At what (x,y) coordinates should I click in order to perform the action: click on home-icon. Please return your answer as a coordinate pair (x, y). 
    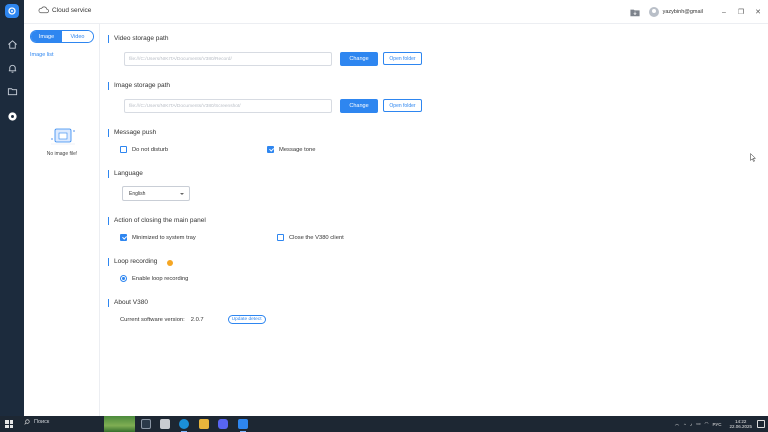
    Looking at the image, I should click on (12, 44).